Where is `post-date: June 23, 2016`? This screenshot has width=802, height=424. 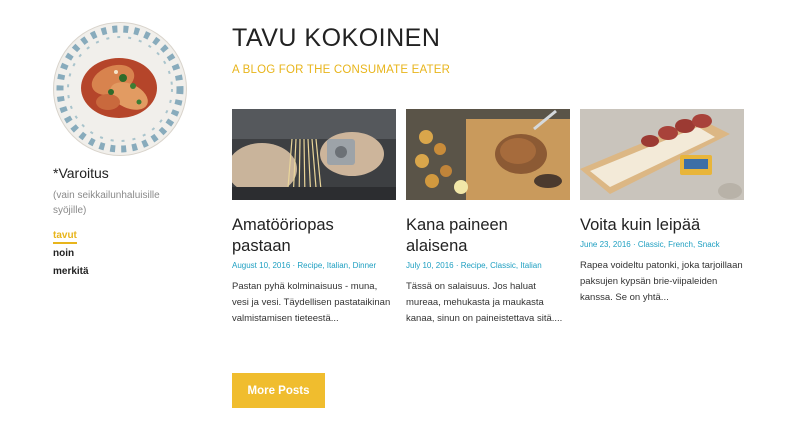
post-date: June 23, 2016 is located at coordinates (605, 244).